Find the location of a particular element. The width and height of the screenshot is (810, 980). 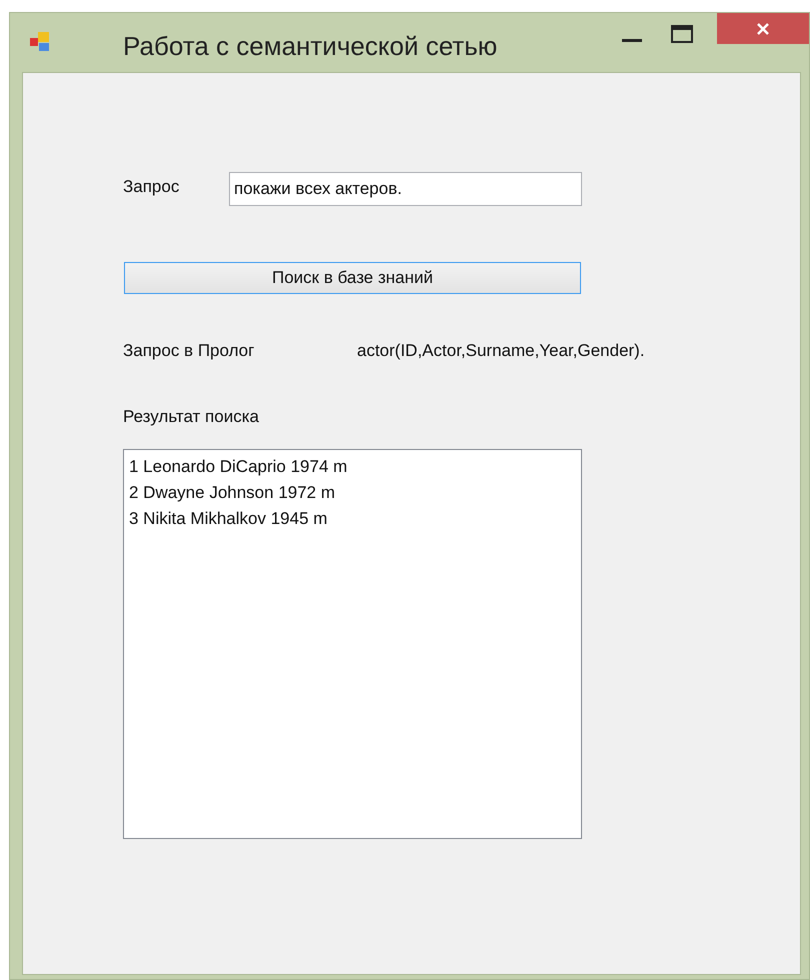

query-label: Запрос is located at coordinates (151, 187).